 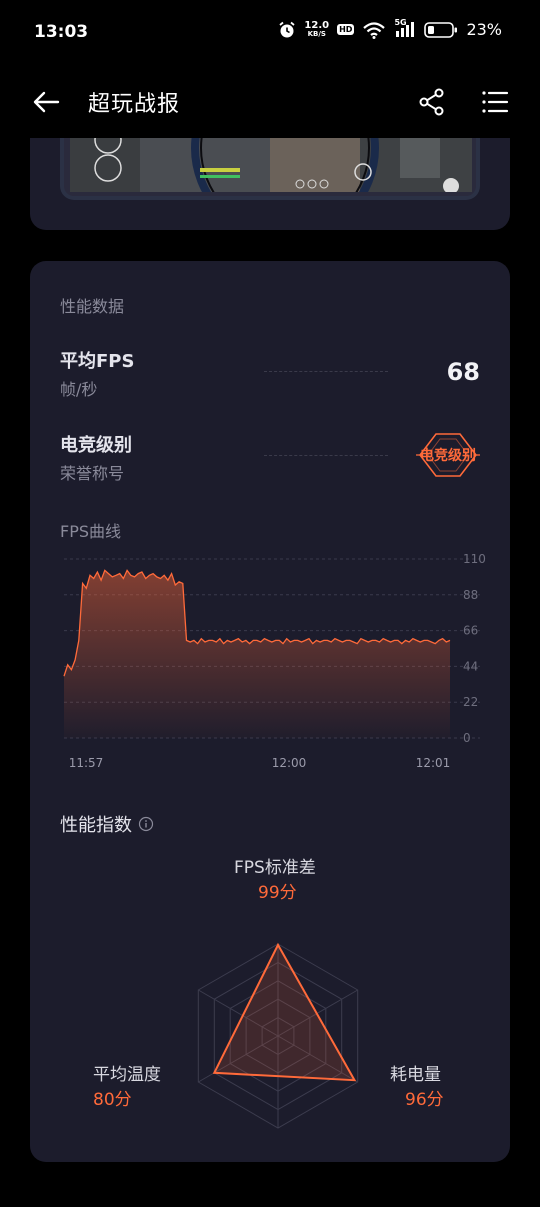 What do you see at coordinates (424, 1100) in the screenshot?
I see `radar-axis-score-power: 96分` at bounding box center [424, 1100].